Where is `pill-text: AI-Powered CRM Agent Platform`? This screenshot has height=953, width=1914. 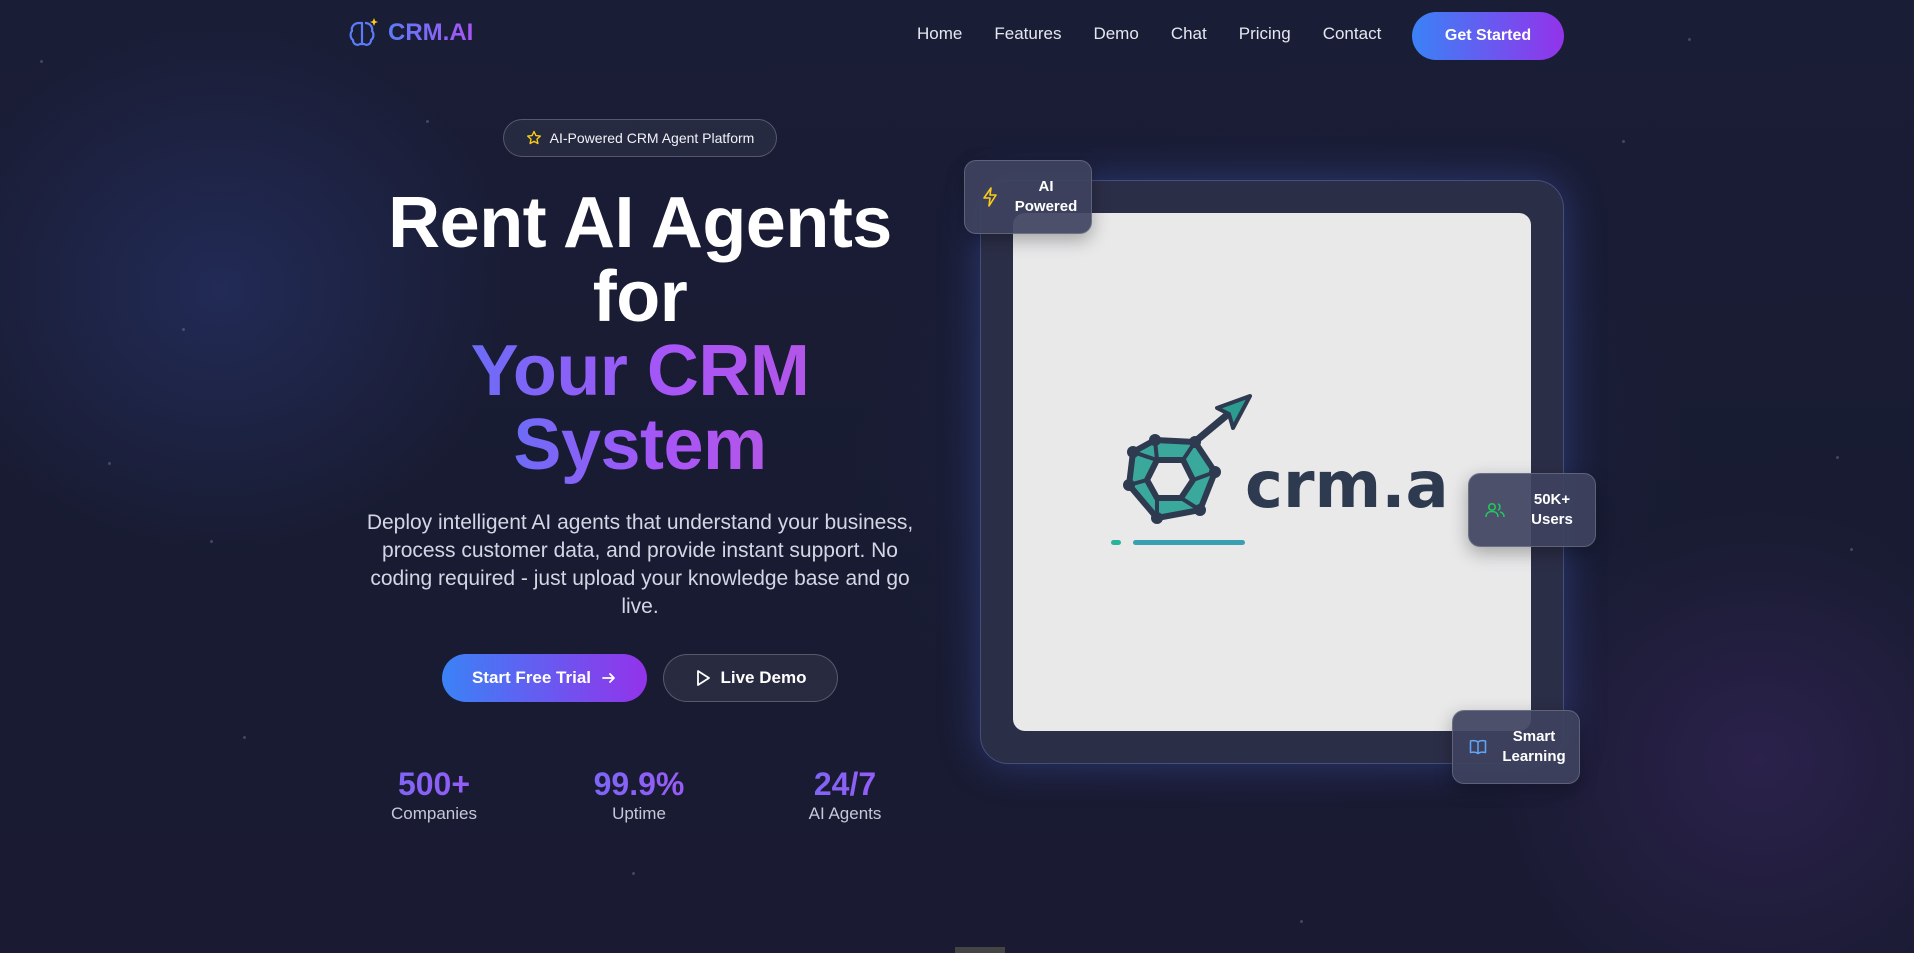 pill-text: AI-Powered CRM Agent Platform is located at coordinates (652, 138).